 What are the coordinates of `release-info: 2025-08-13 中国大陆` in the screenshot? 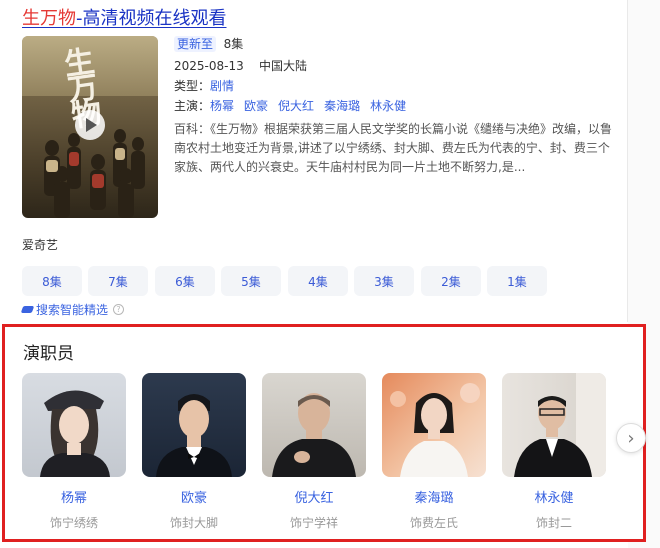 It's located at (240, 66).